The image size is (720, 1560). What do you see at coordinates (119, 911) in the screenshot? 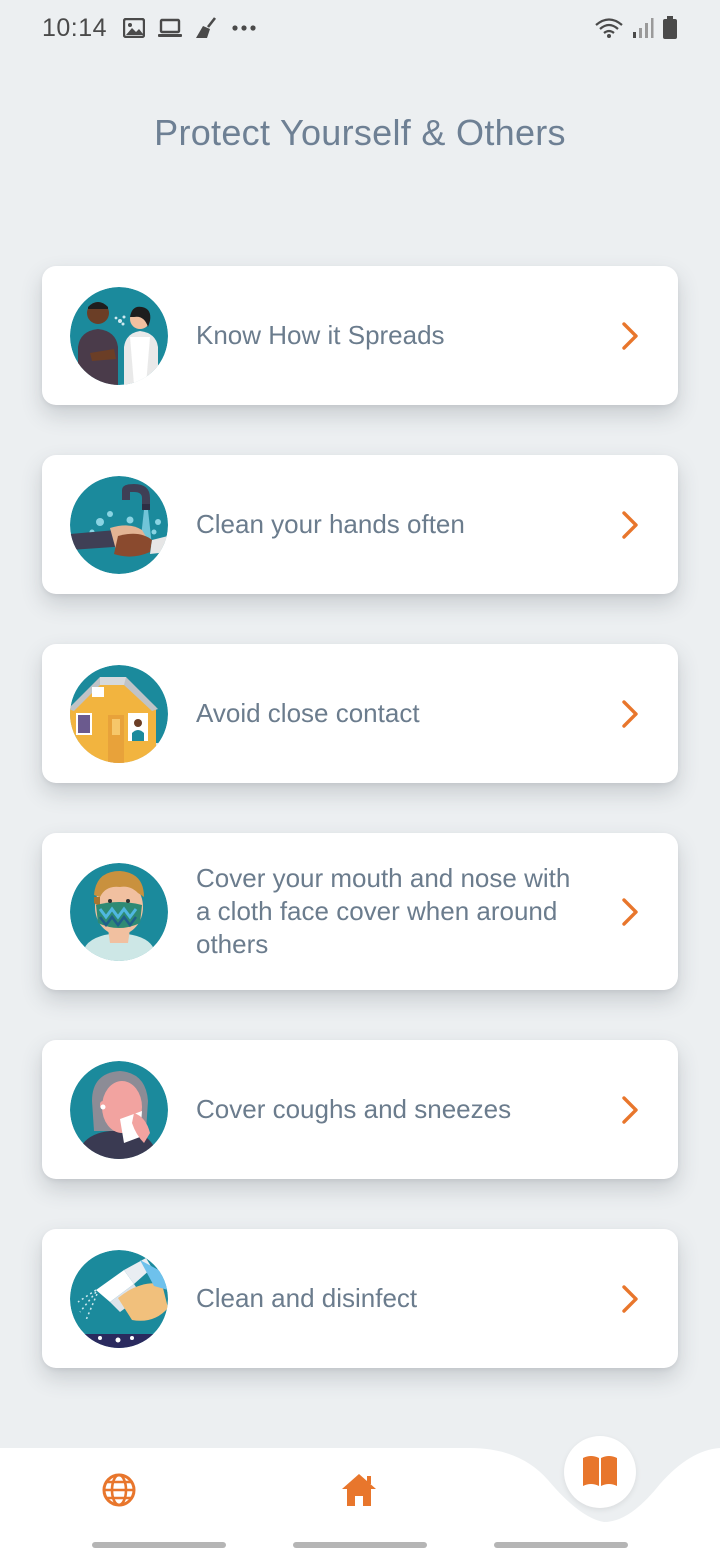
I see `face-mask-icon` at bounding box center [119, 911].